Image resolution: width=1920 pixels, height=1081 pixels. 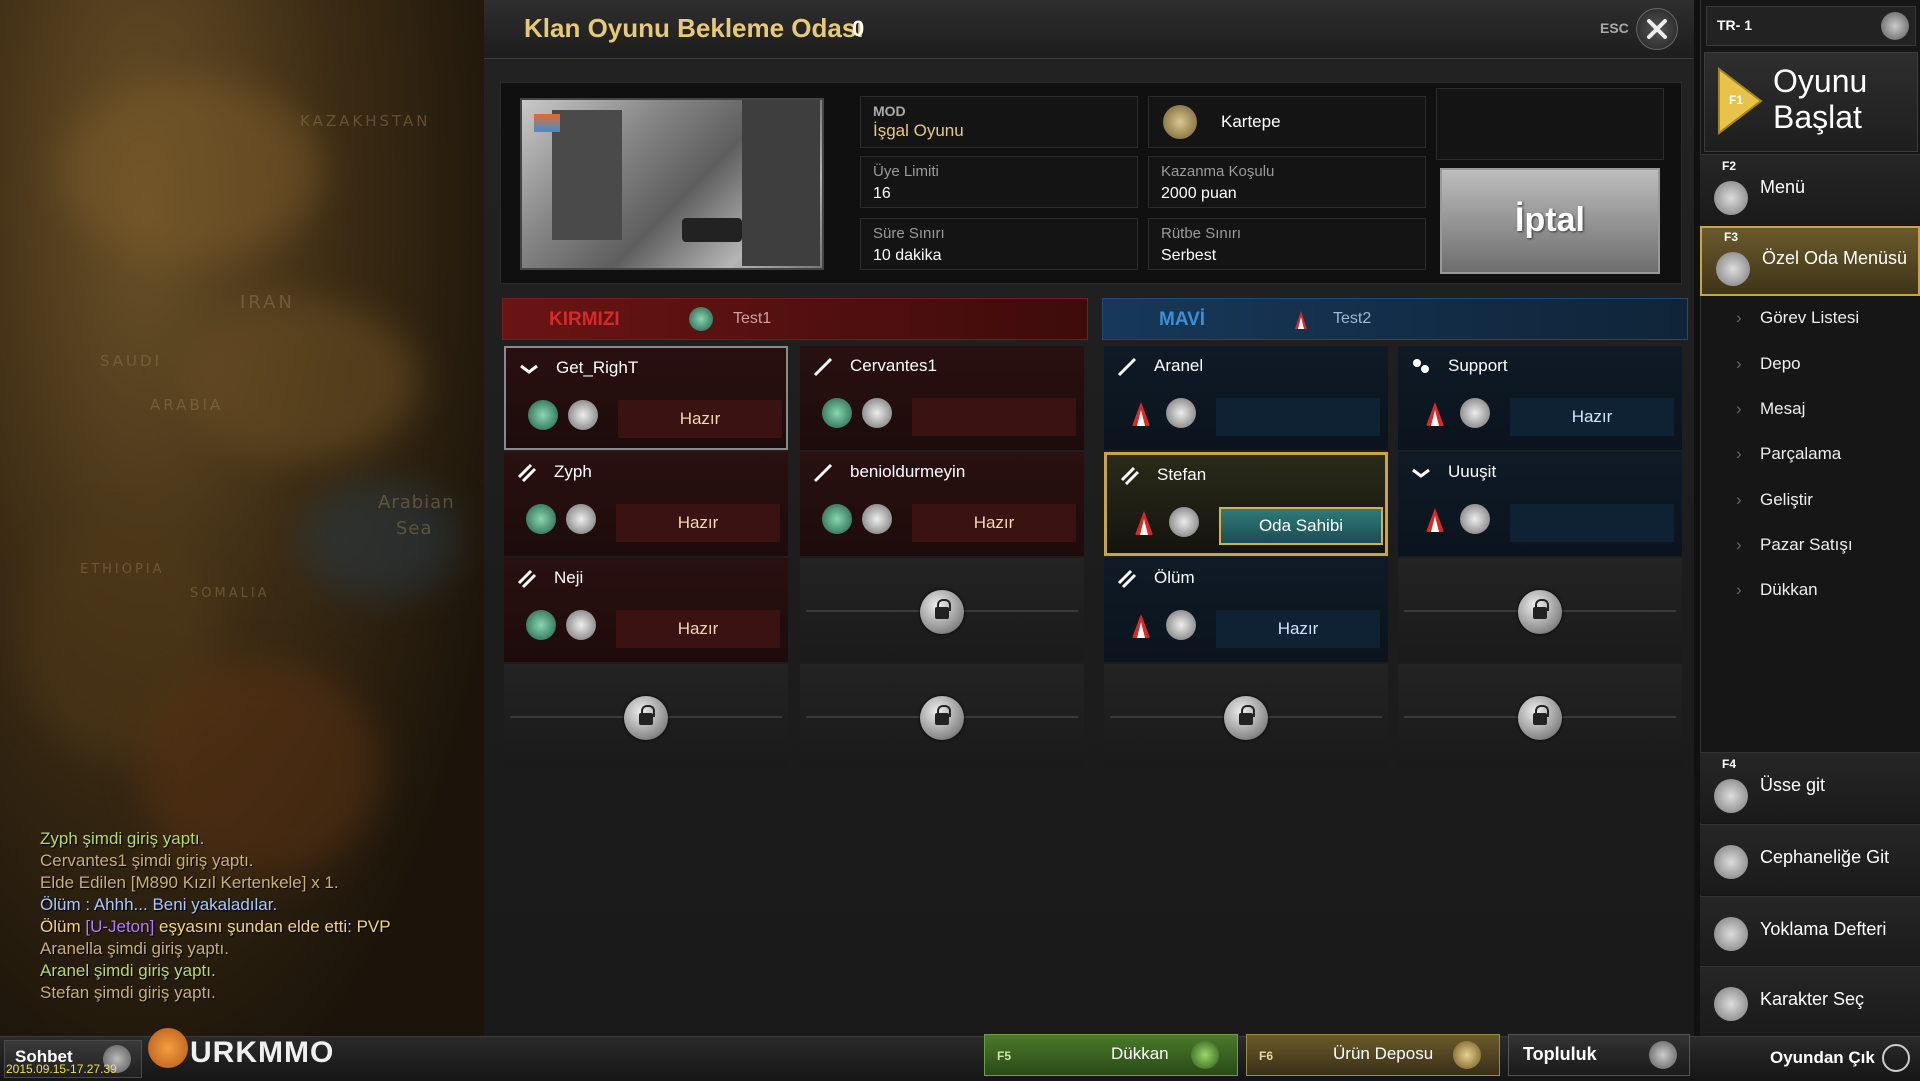 I want to click on submenu-item: Depo, so click(x=1768, y=364).